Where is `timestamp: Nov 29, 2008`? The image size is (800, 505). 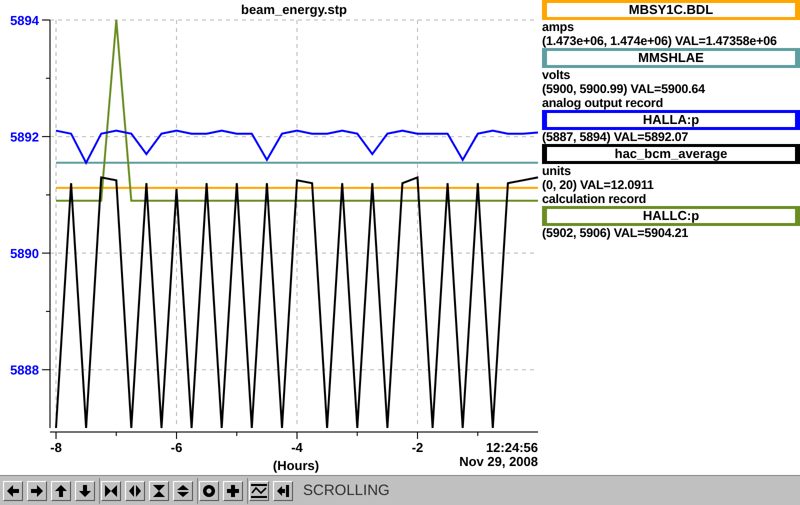
timestamp: Nov 29, 2008 is located at coordinates (498, 461).